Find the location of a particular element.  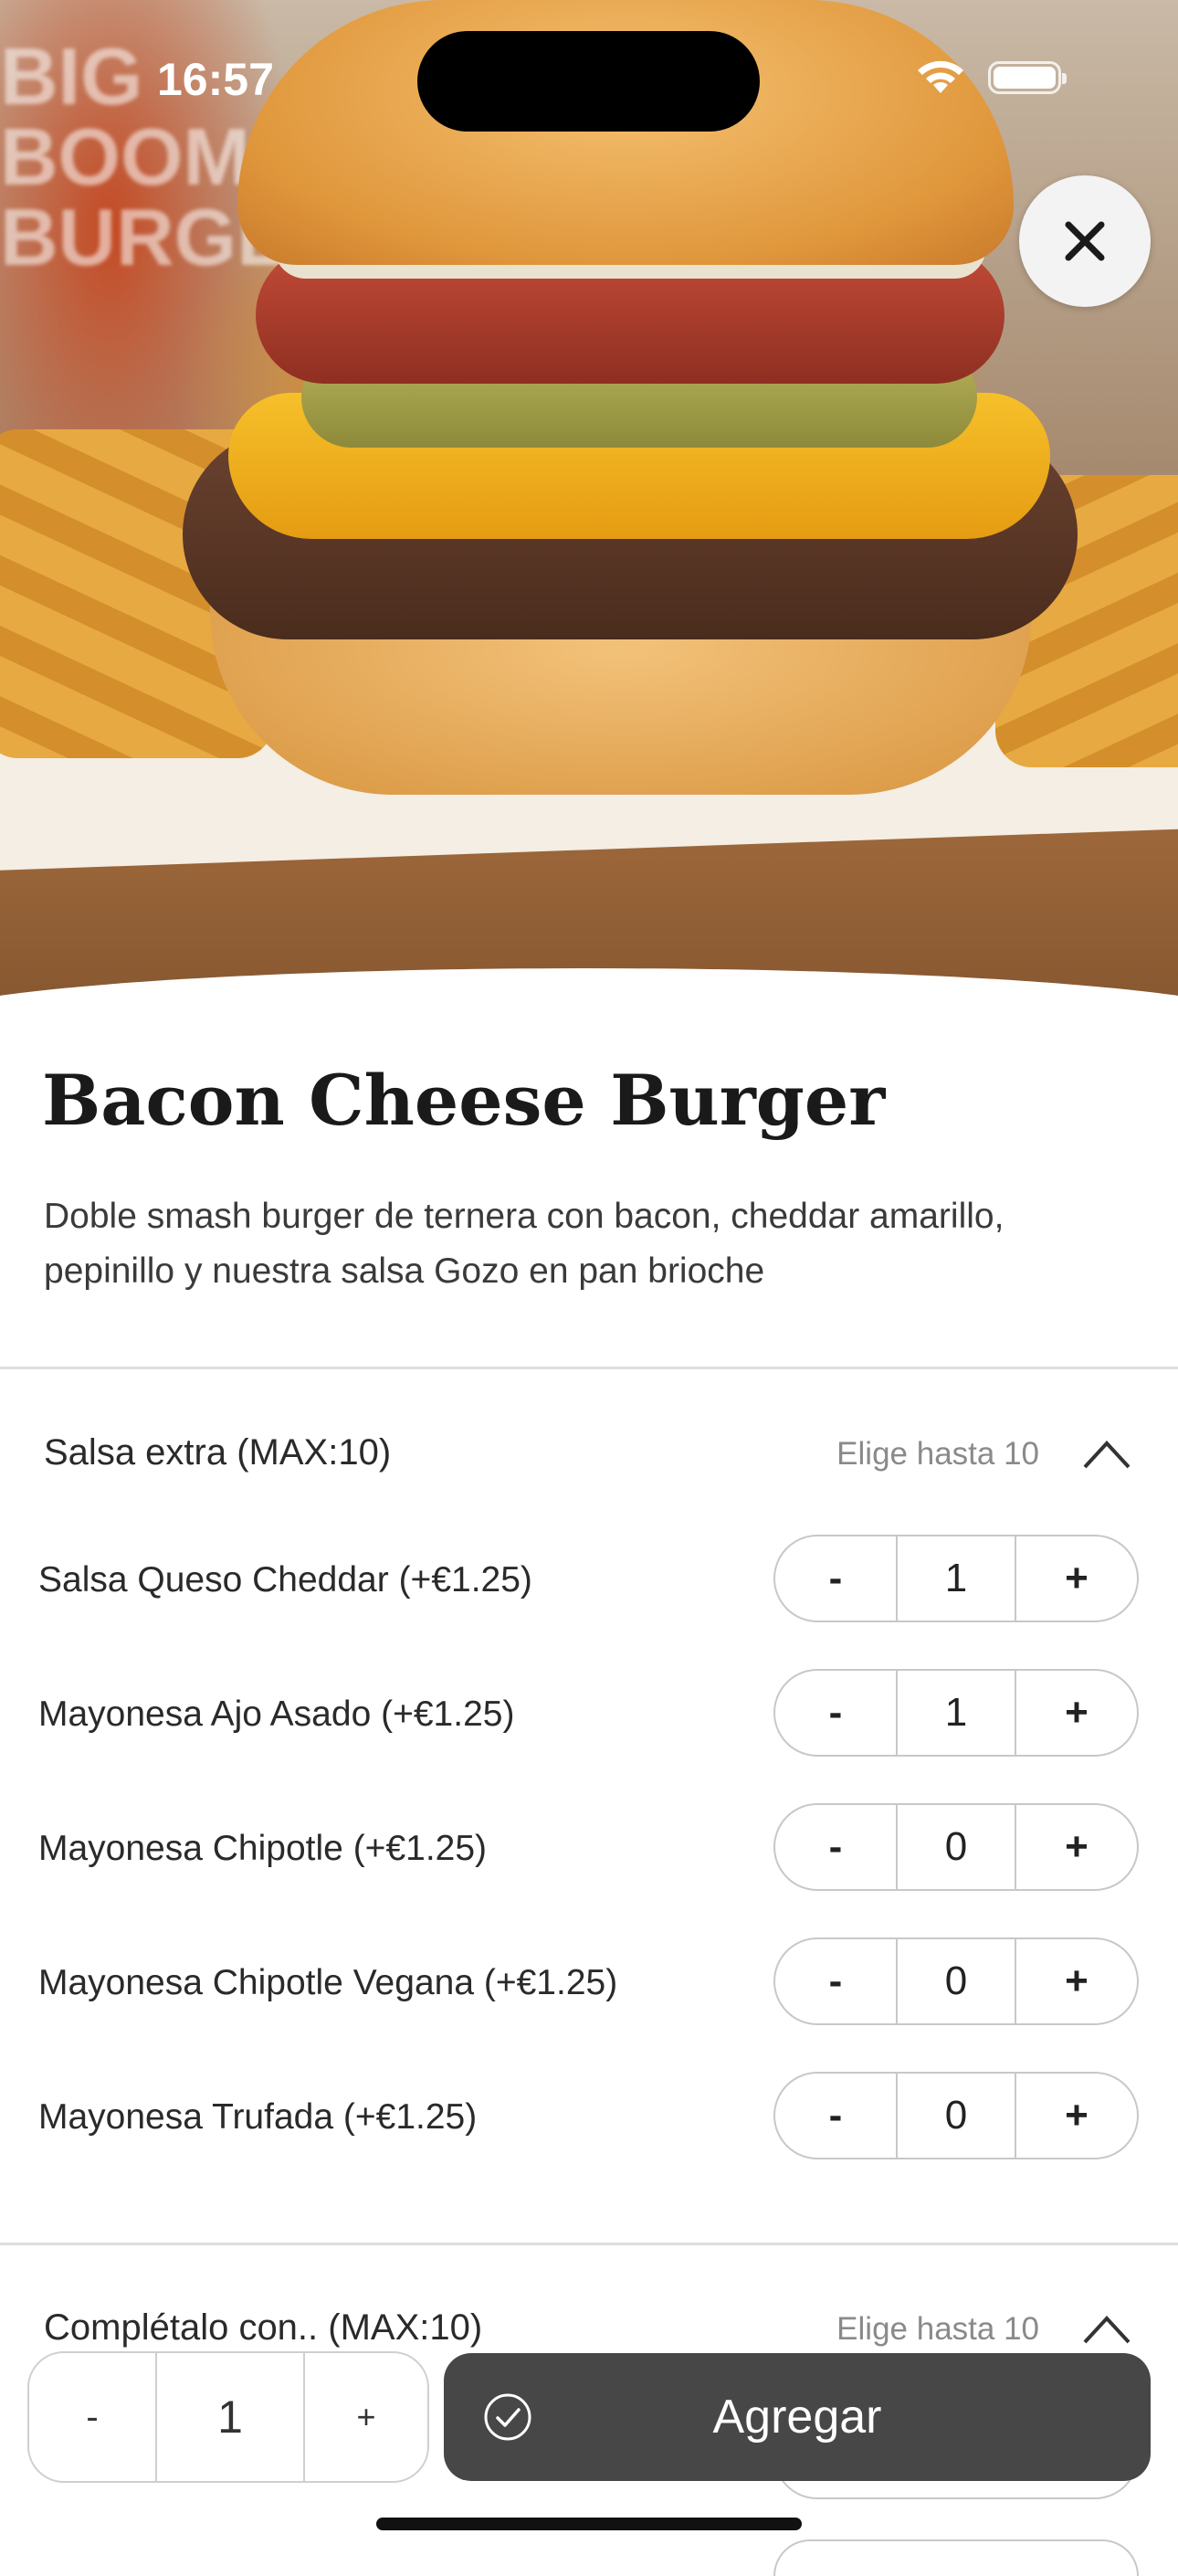

option-row: Mayonesa Trufada (+€1.25) - 0 + is located at coordinates (589, 2117).